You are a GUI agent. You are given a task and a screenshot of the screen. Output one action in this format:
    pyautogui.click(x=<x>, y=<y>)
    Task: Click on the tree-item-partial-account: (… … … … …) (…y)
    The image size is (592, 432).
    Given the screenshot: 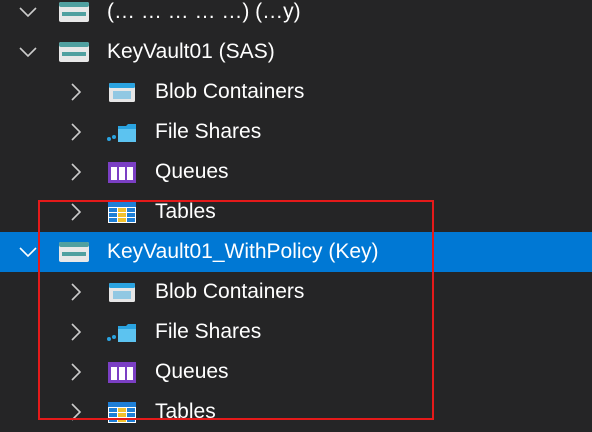 What is the action you would take?
    pyautogui.click(x=296, y=16)
    